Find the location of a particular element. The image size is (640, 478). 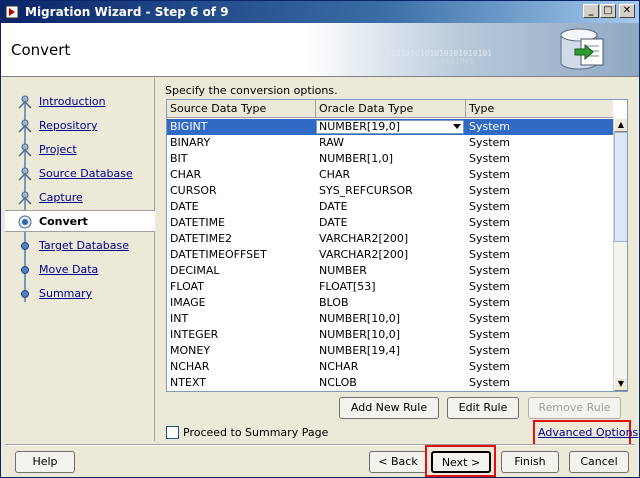

table-row: FLOAT FLOAT[53] System is located at coordinates (390, 287).